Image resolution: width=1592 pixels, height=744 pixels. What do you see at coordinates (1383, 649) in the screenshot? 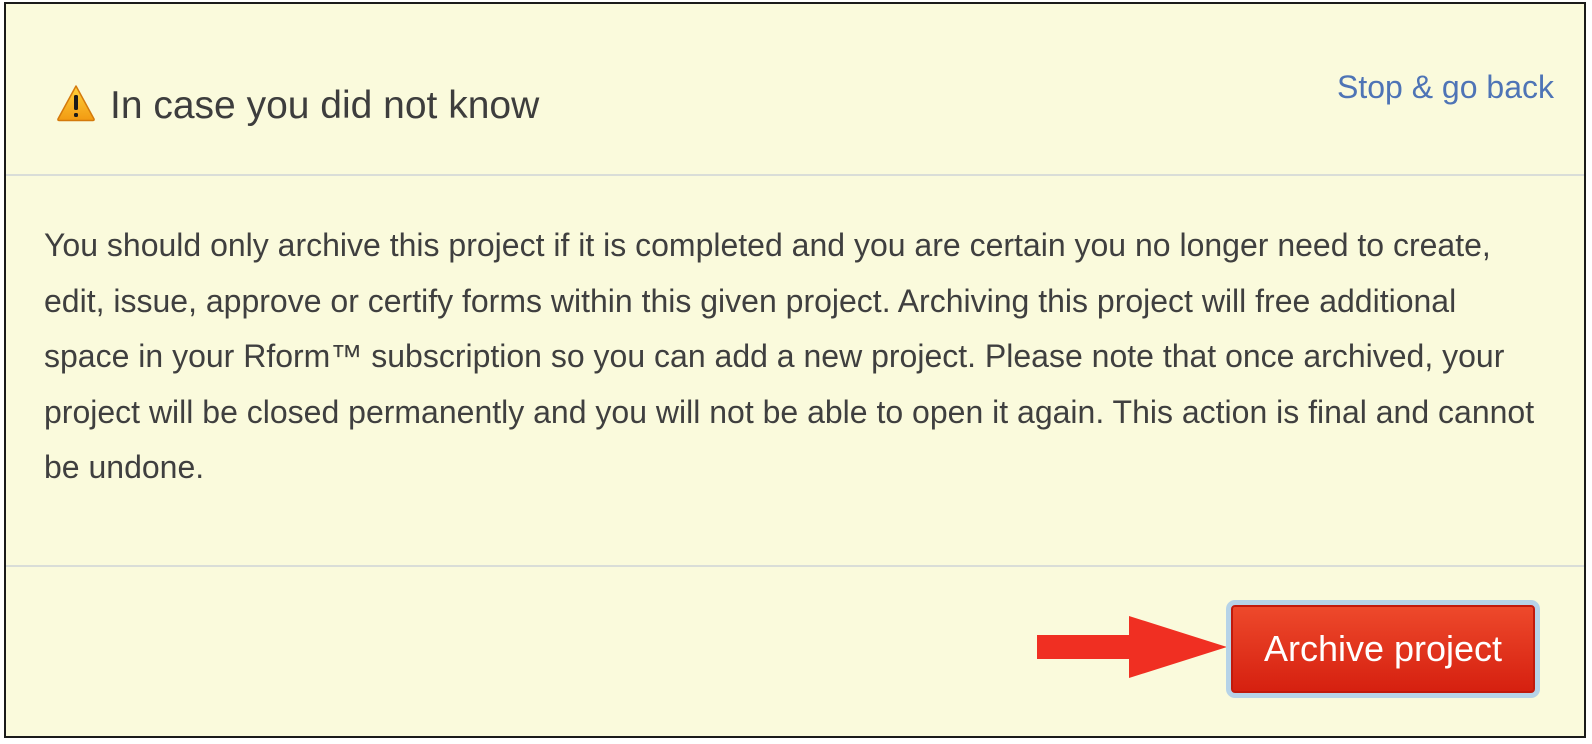
I see `archive-project-button: Archive project` at bounding box center [1383, 649].